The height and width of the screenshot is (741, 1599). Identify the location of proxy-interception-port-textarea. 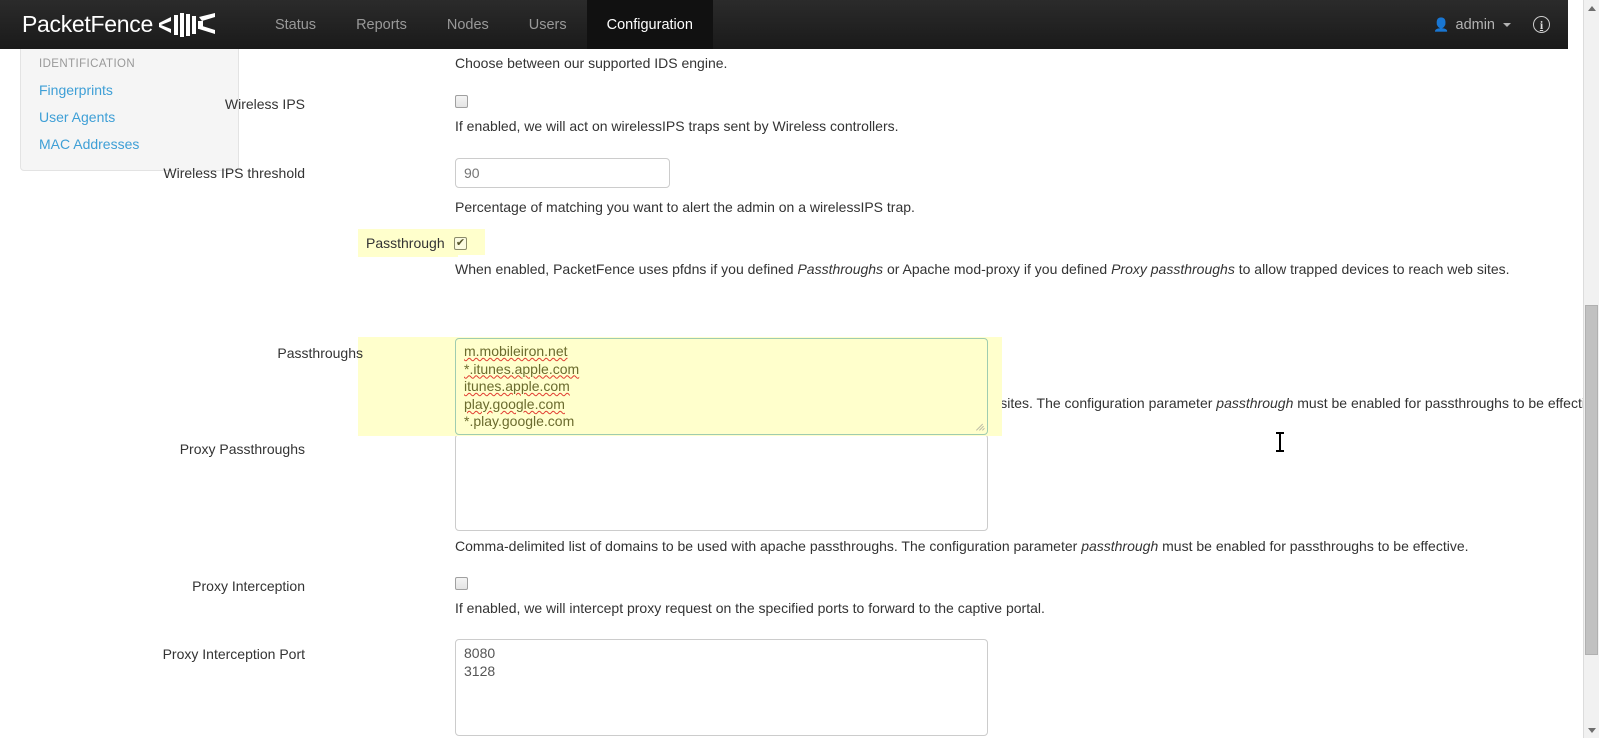
(721, 687).